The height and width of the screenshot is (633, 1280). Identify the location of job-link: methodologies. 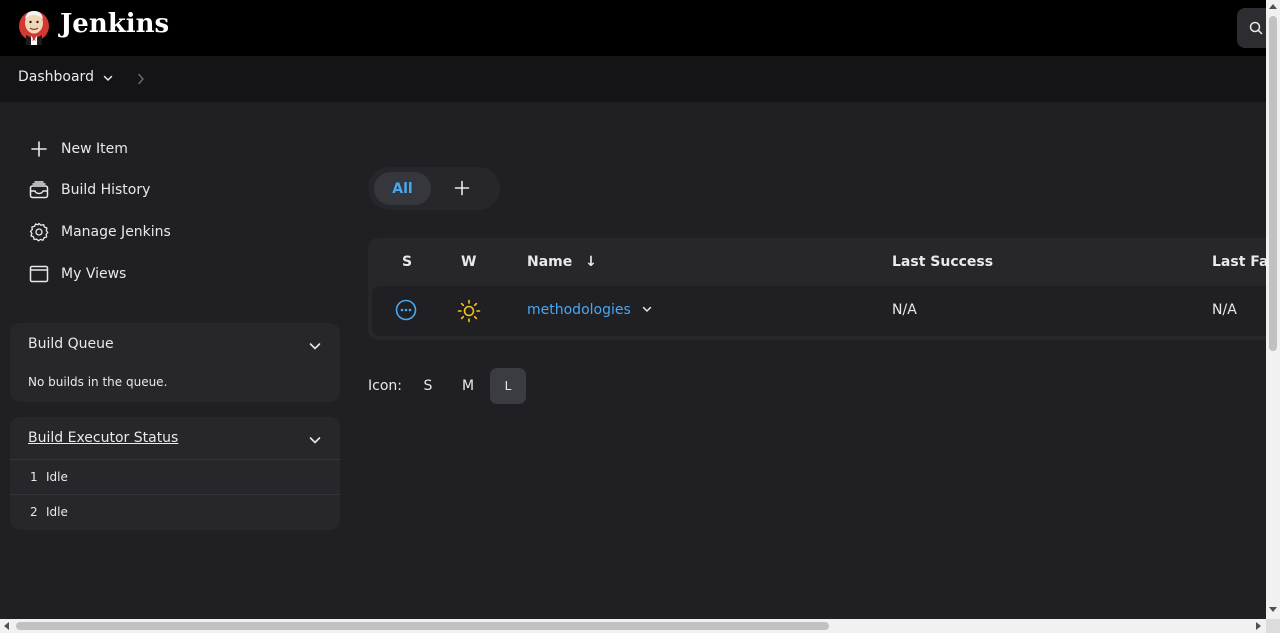
(579, 310).